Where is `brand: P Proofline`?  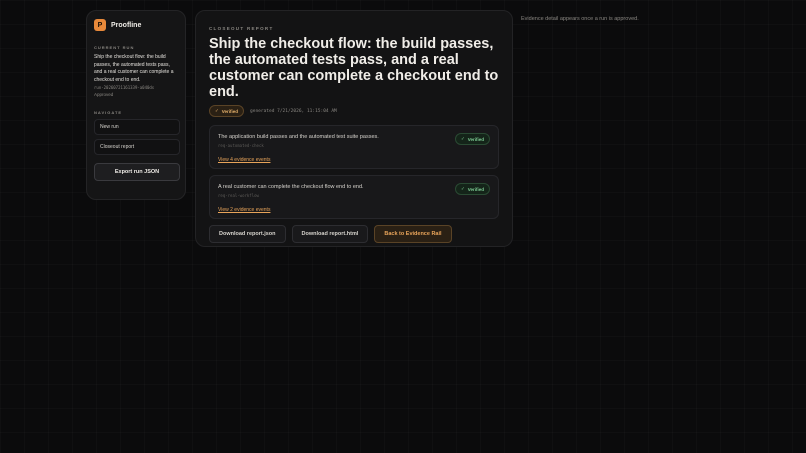 brand: P Proofline is located at coordinates (136, 25).